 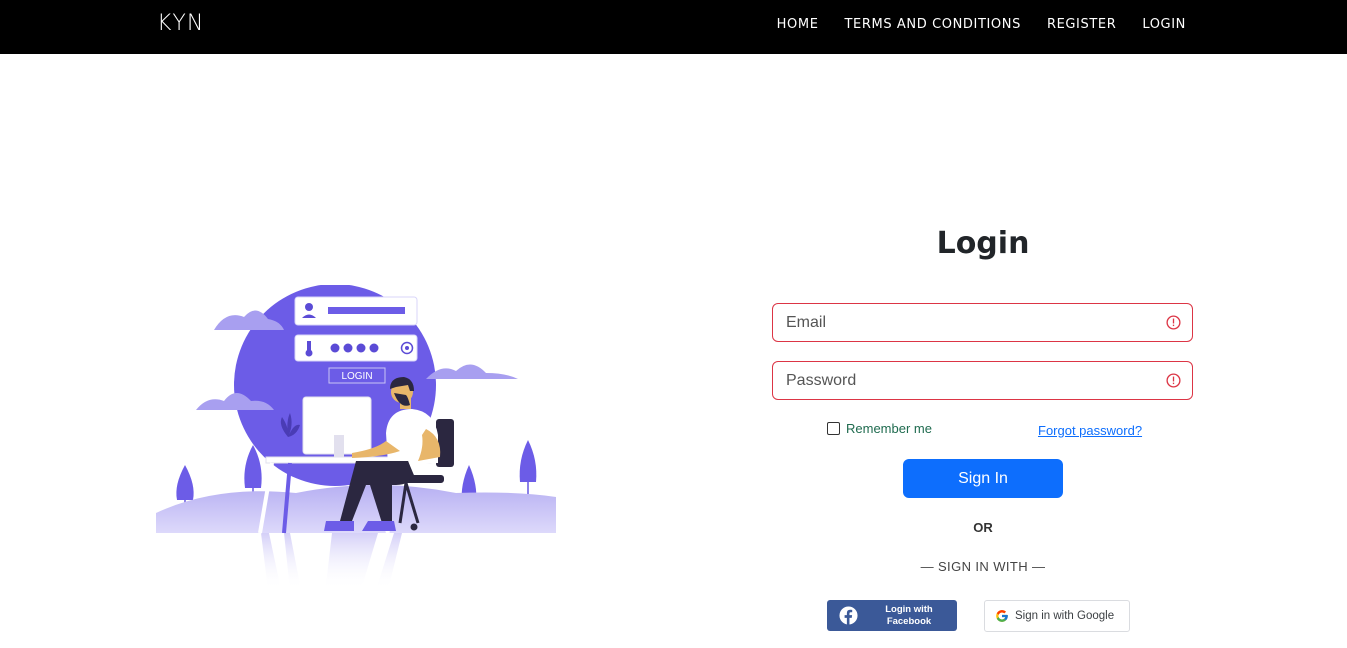 I want to click on login-badge-text: LOGIN, so click(x=356, y=376).